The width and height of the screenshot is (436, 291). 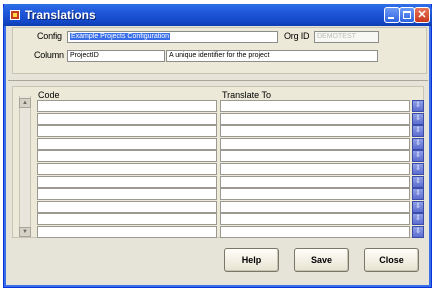 What do you see at coordinates (49, 95) in the screenshot?
I see `code-column-header: Code` at bounding box center [49, 95].